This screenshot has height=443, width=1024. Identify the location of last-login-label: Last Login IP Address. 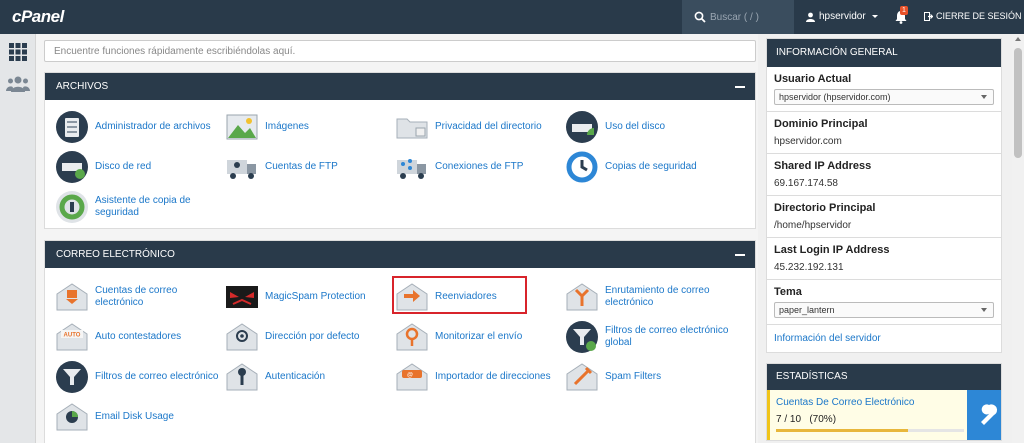
(832, 250).